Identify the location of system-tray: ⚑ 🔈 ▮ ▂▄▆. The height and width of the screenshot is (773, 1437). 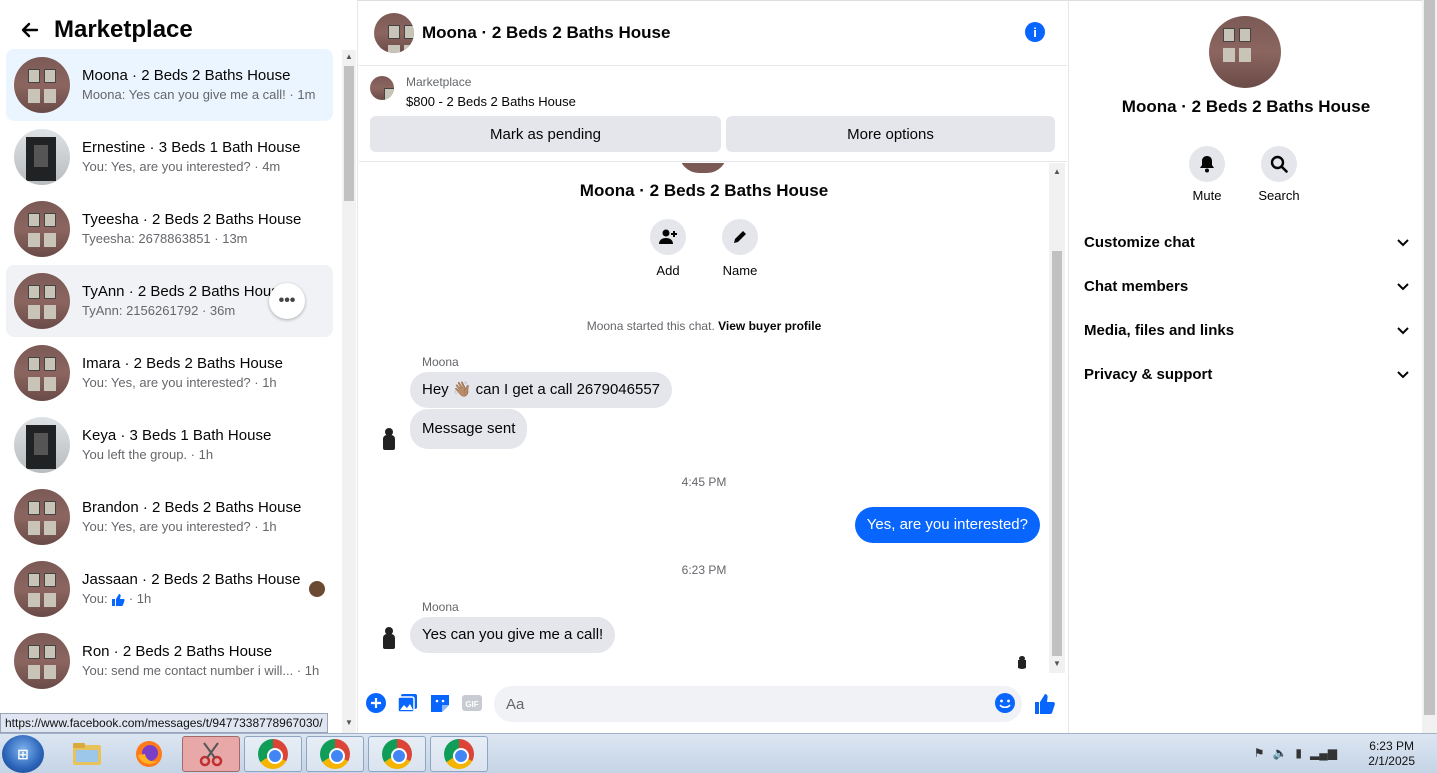
(1295, 753).